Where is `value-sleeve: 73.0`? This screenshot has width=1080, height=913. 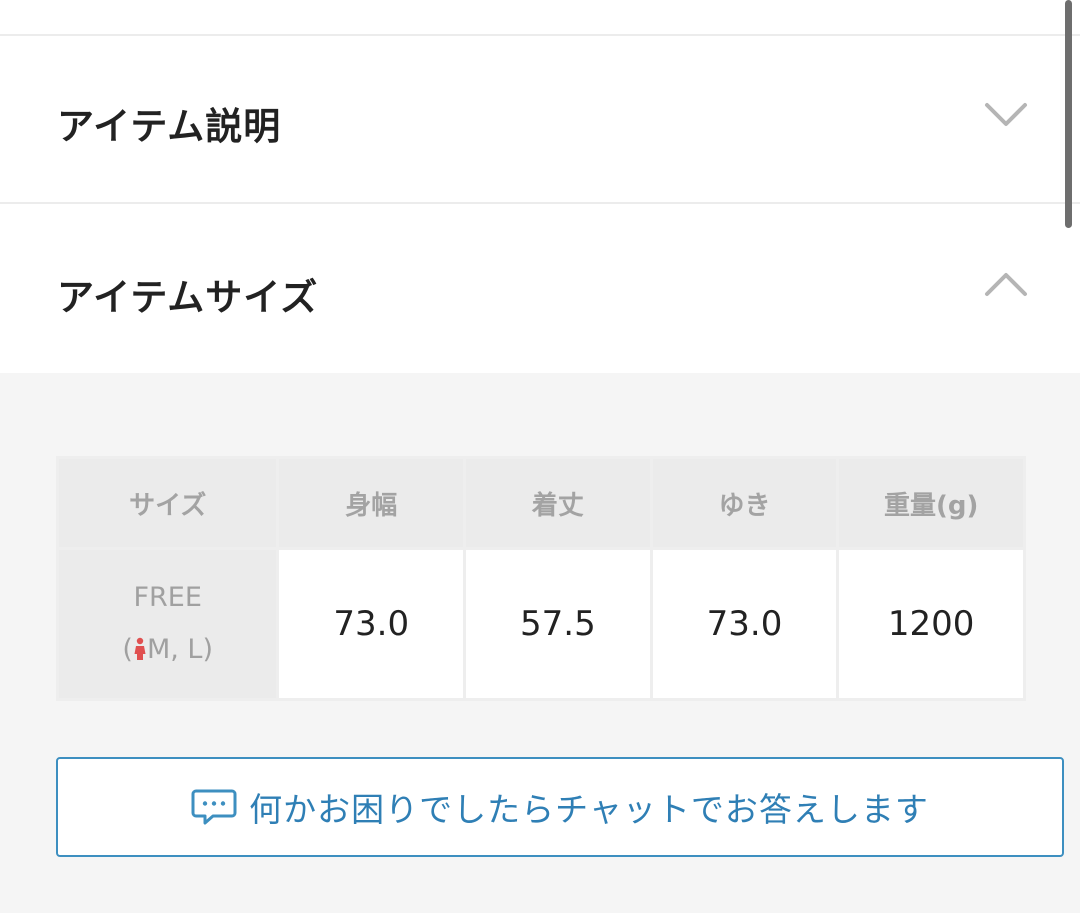 value-sleeve: 73.0 is located at coordinates (744, 624).